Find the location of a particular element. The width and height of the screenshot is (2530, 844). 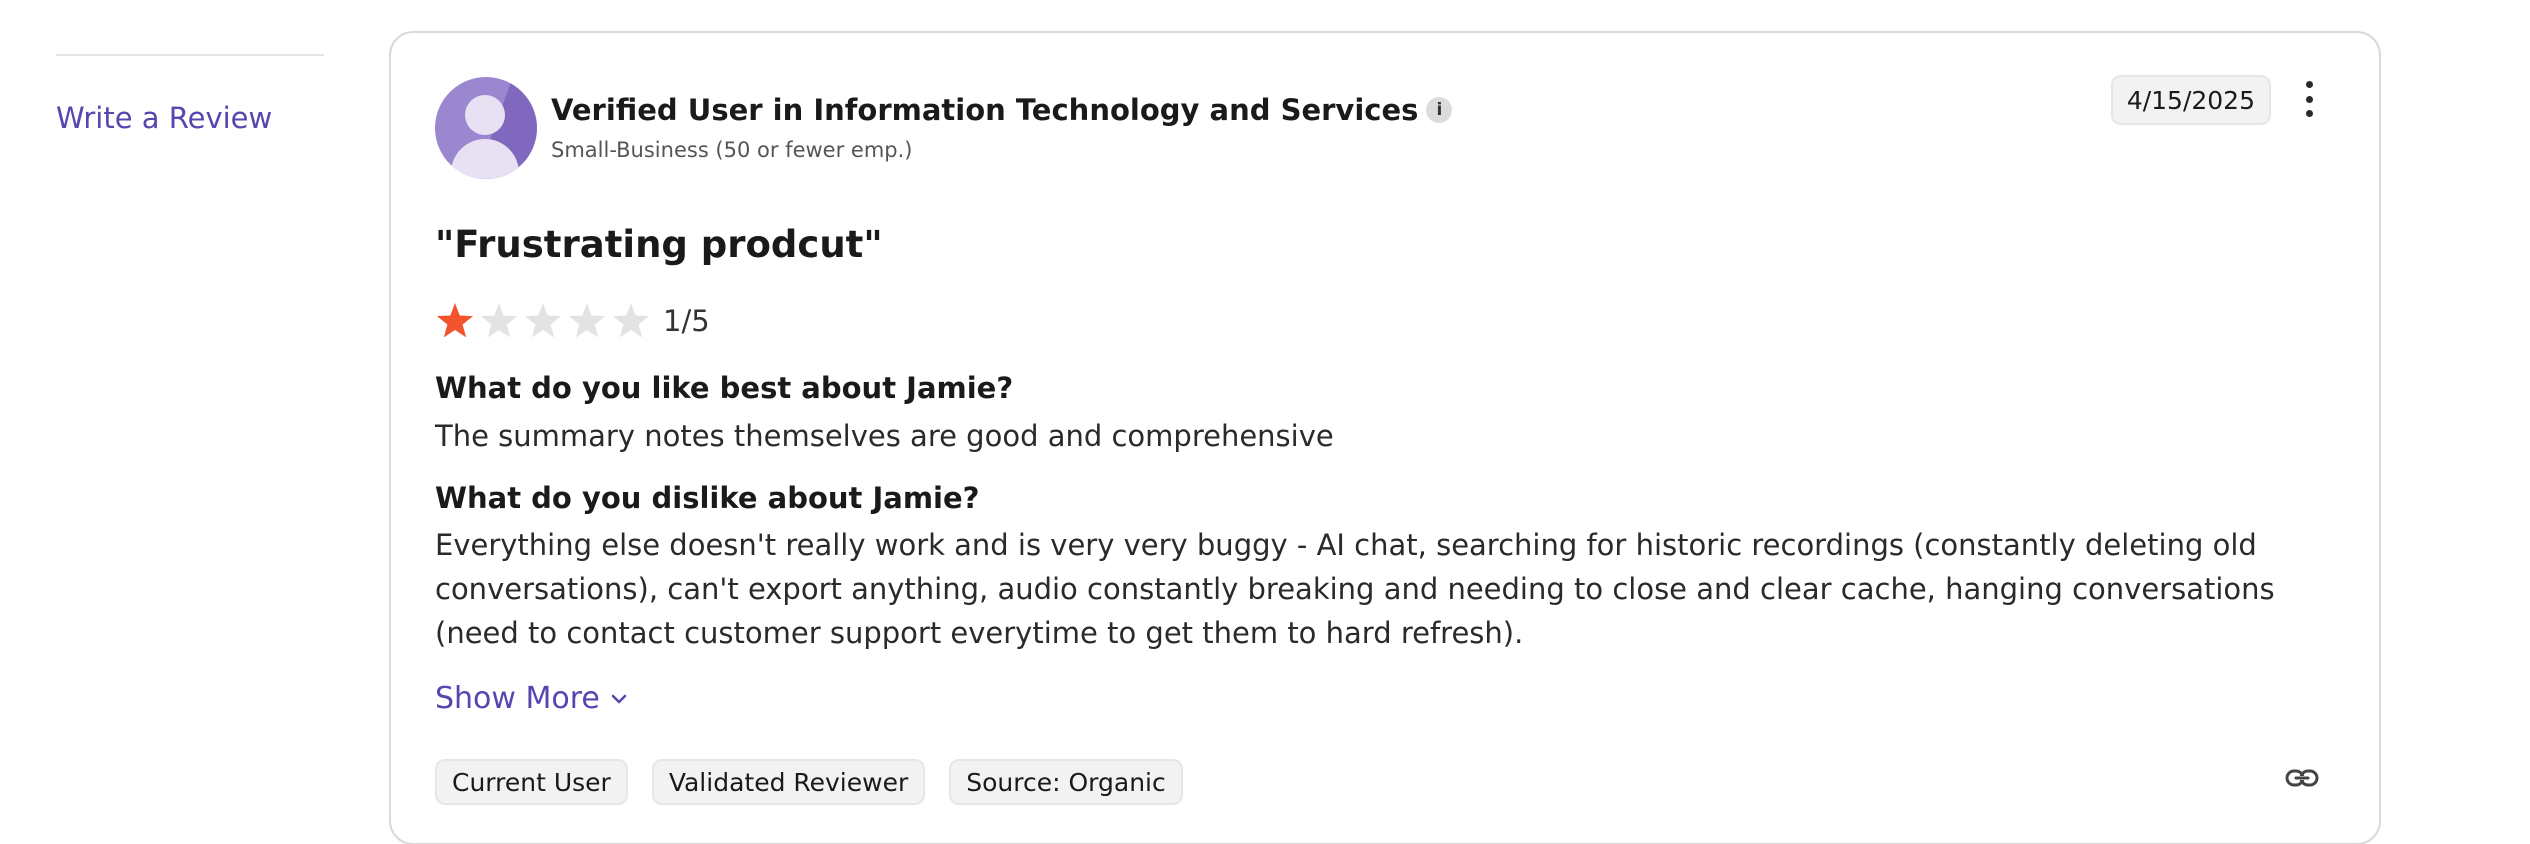

more-vertical-icon is located at coordinates (2309, 99).